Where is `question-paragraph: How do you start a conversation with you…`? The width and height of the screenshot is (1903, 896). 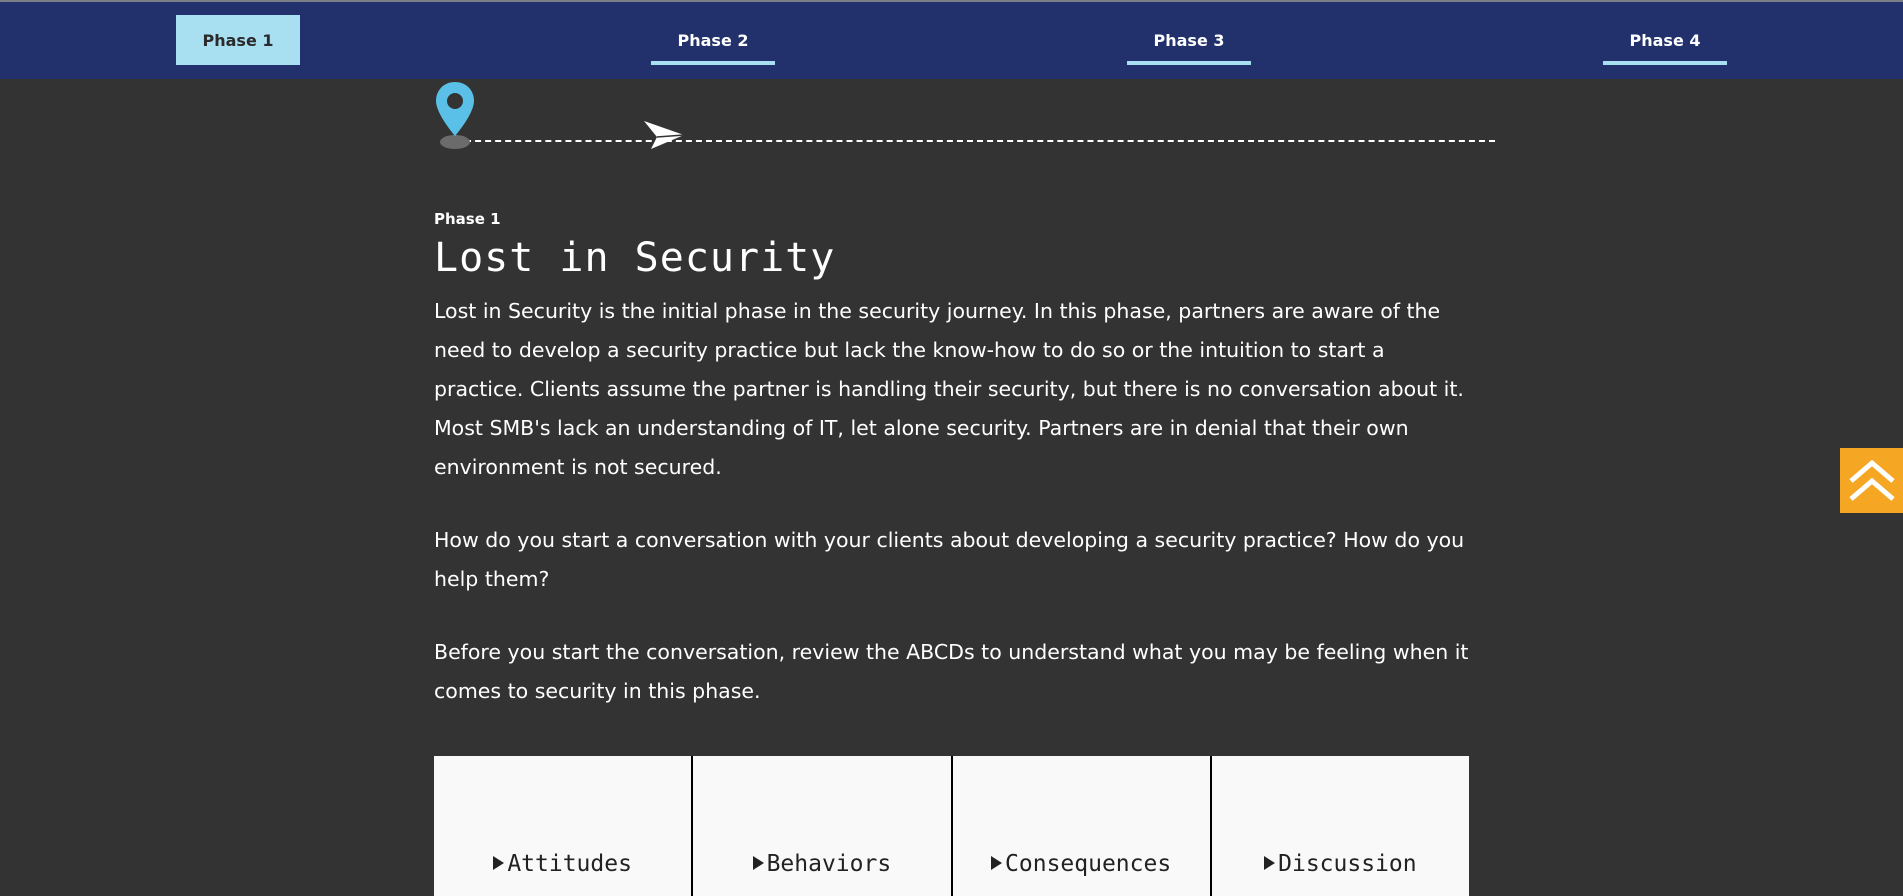
question-paragraph: How do you start a conversation with you… is located at coordinates (949, 559).